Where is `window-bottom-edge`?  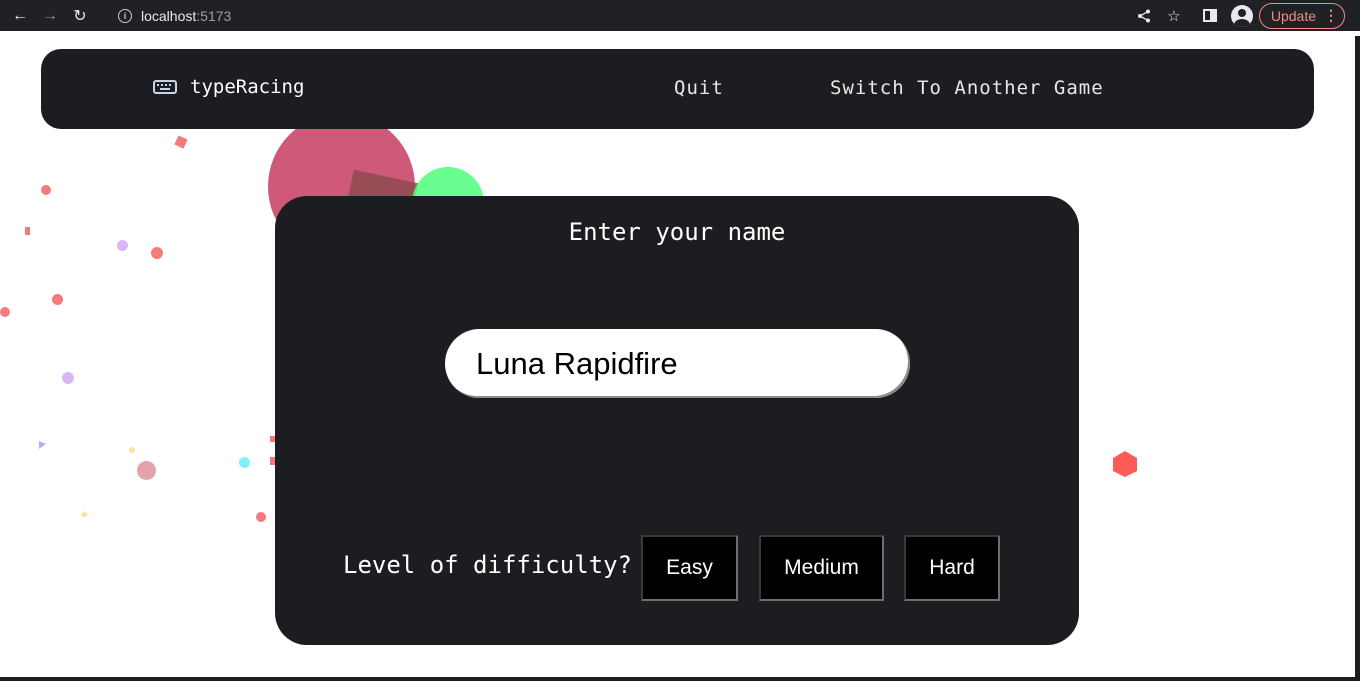 window-bottom-edge is located at coordinates (680, 679).